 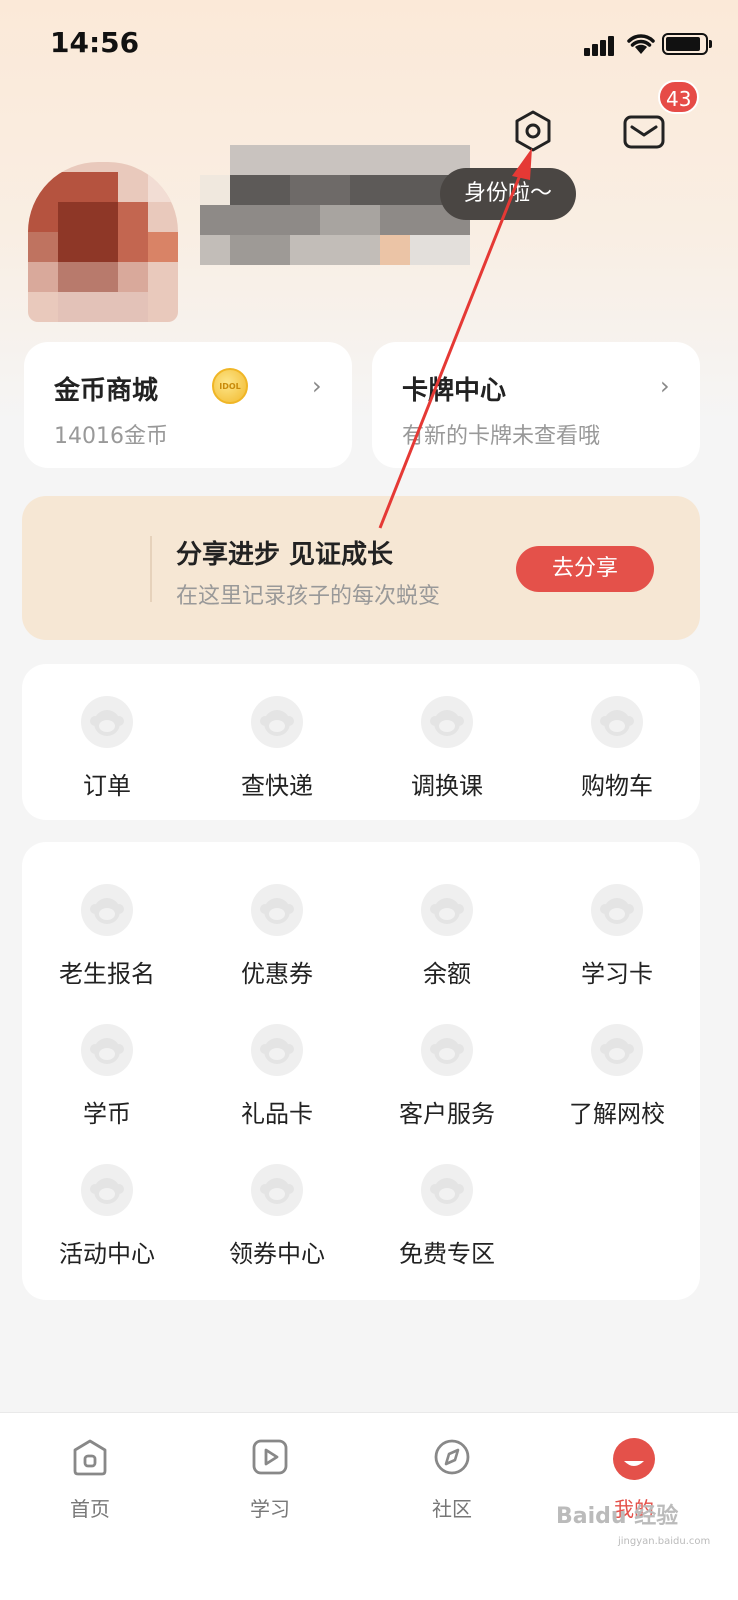 I want to click on service-item: 了解网校, so click(x=617, y=1076).